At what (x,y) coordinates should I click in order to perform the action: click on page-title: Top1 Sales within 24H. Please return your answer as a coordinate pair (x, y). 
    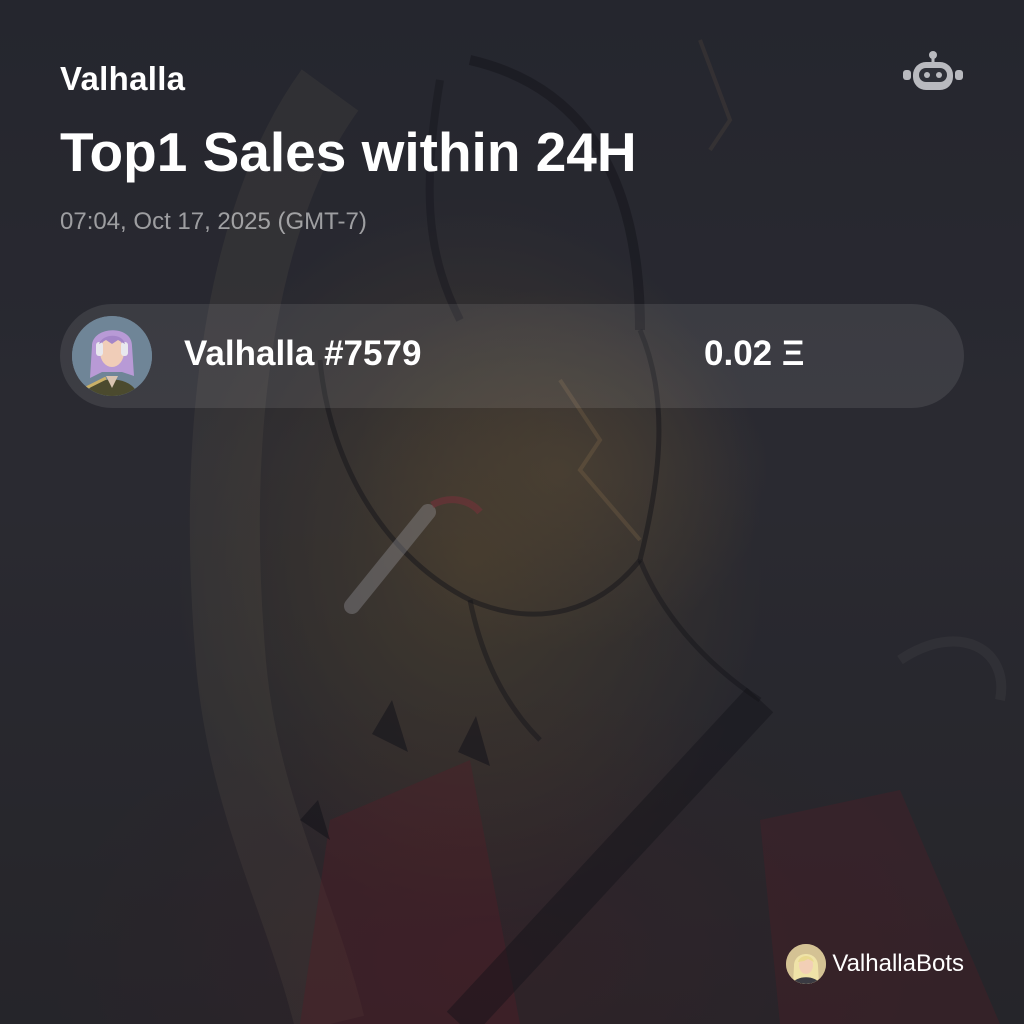
    Looking at the image, I should click on (348, 152).